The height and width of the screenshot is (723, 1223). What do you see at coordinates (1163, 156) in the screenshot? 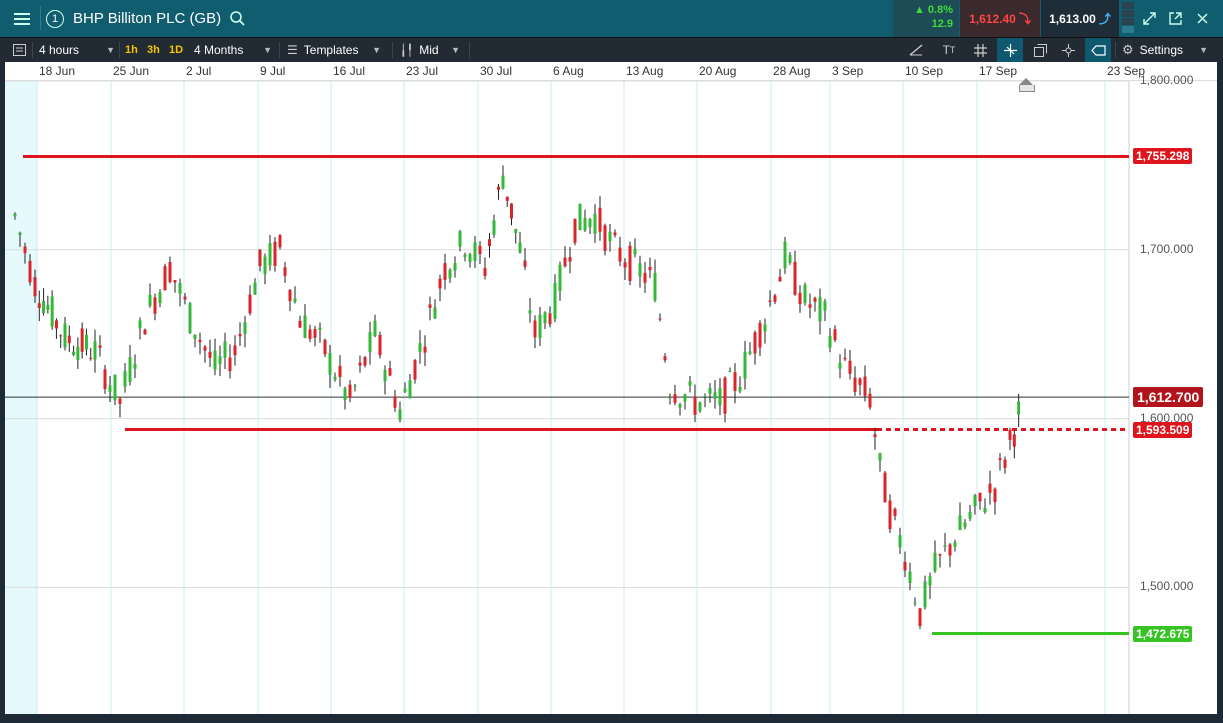
I see `resistance-price-tag: 1,755.298` at bounding box center [1163, 156].